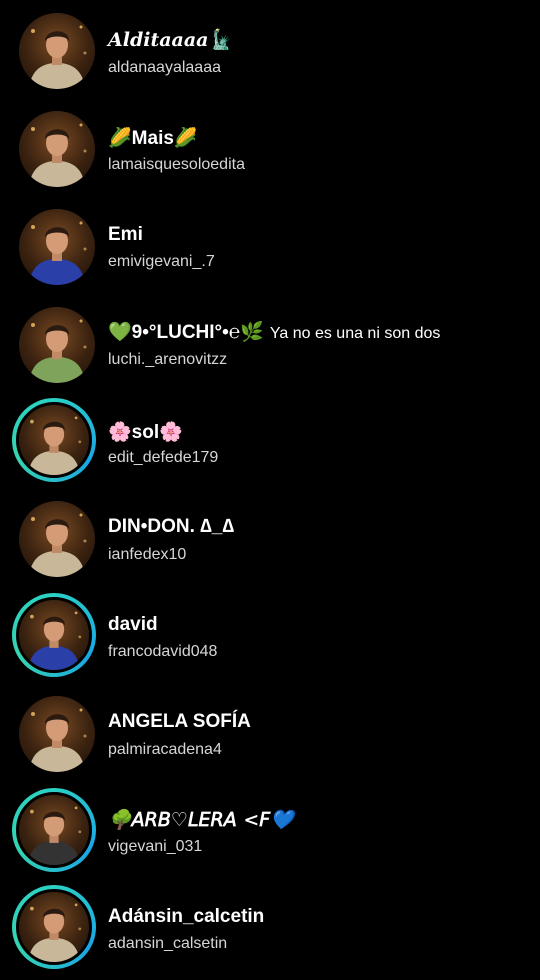  Describe the element at coordinates (165, 749) in the screenshot. I see `username: palmiracadena4` at that location.